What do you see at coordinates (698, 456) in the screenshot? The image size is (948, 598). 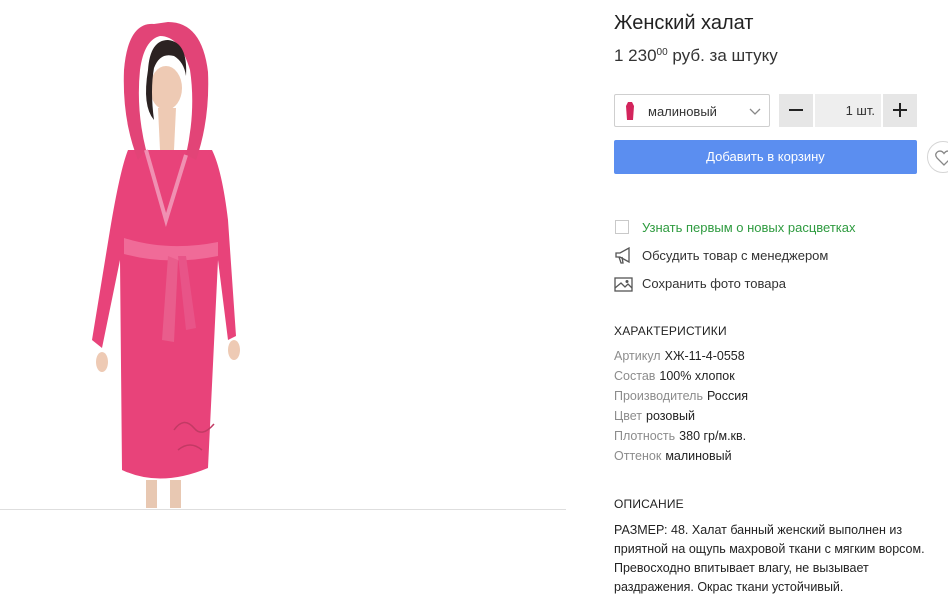 I see `spec-value: малиновый` at bounding box center [698, 456].